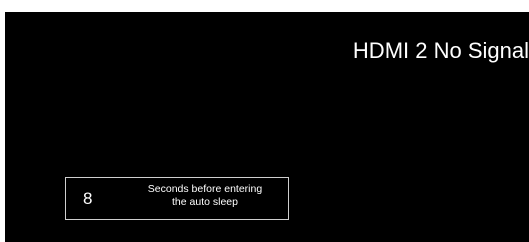 The height and width of the screenshot is (242, 529). I want to click on auto-sleep-notice: 8 Seconds before entering the auto sleep, so click(177, 198).